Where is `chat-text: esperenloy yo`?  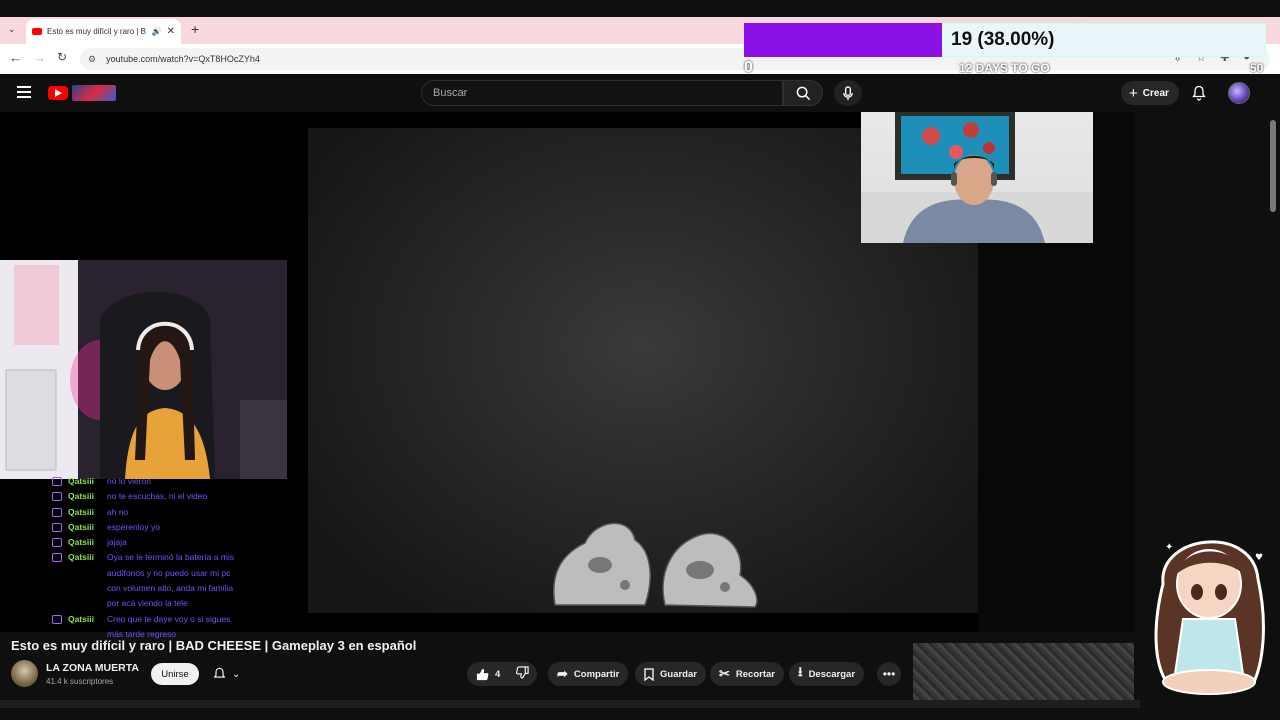 chat-text: esperenloy yo is located at coordinates (133, 526).